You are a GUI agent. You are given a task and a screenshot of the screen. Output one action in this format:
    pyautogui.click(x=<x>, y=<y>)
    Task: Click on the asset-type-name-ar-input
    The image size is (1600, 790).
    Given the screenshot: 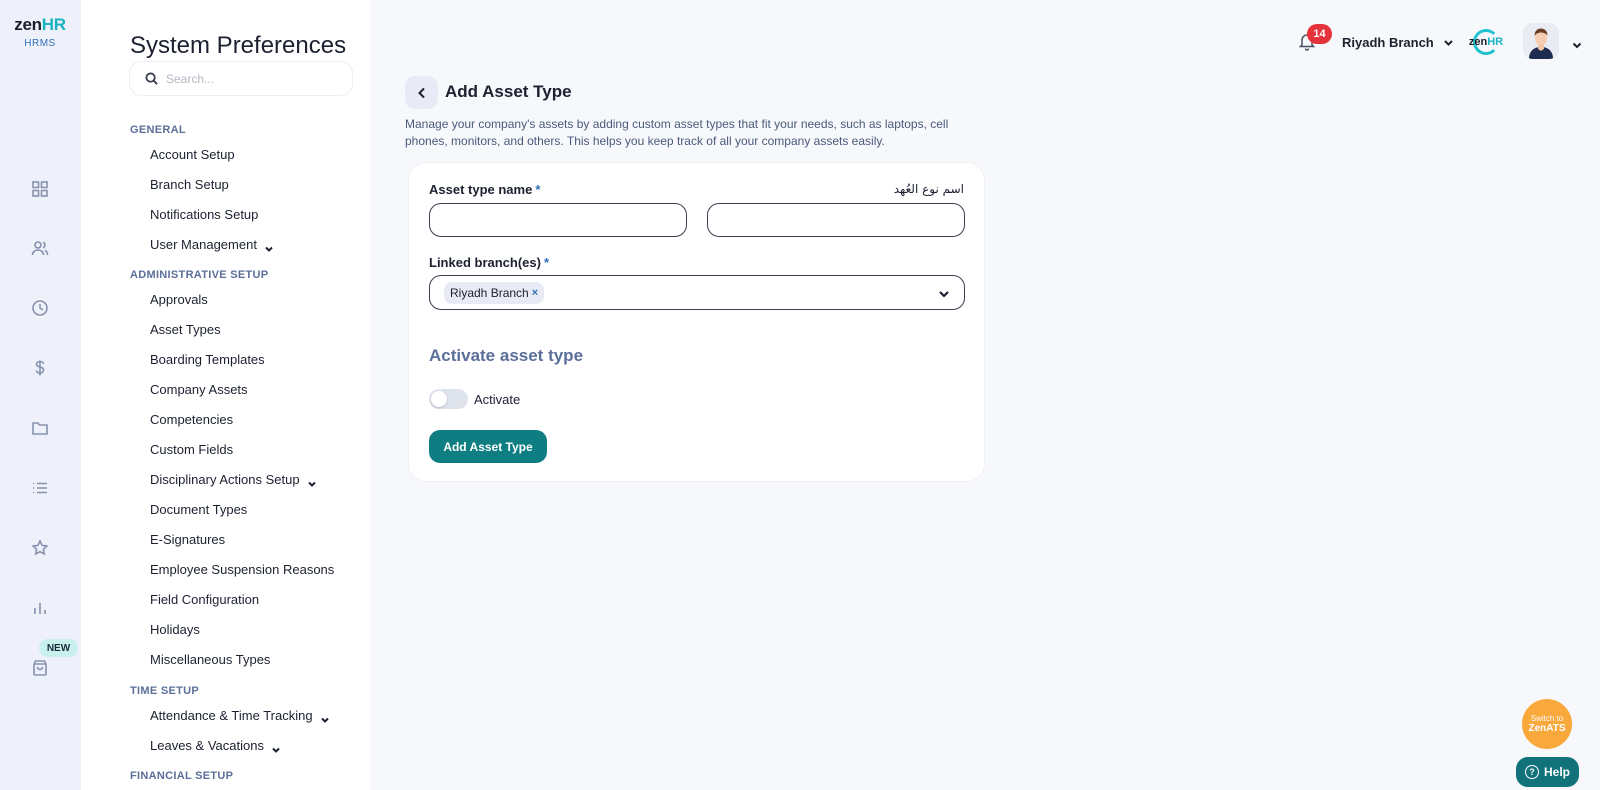 What is the action you would take?
    pyautogui.click(x=836, y=220)
    